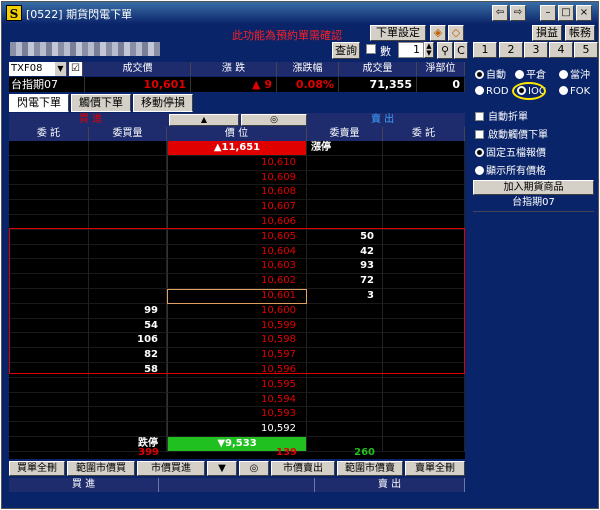  What do you see at coordinates (435, 468) in the screenshot?
I see `cancel-all-sell-button: 賣單全刪` at bounding box center [435, 468].